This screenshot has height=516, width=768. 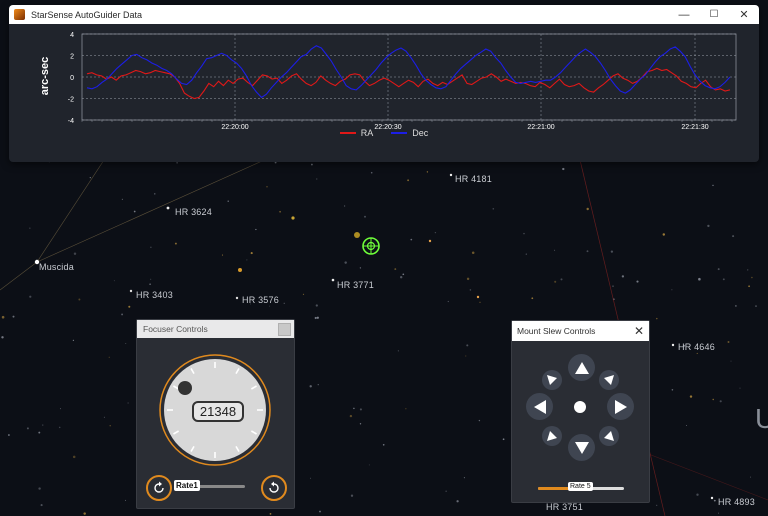 I want to click on rotate-right-icon, so click(x=274, y=487).